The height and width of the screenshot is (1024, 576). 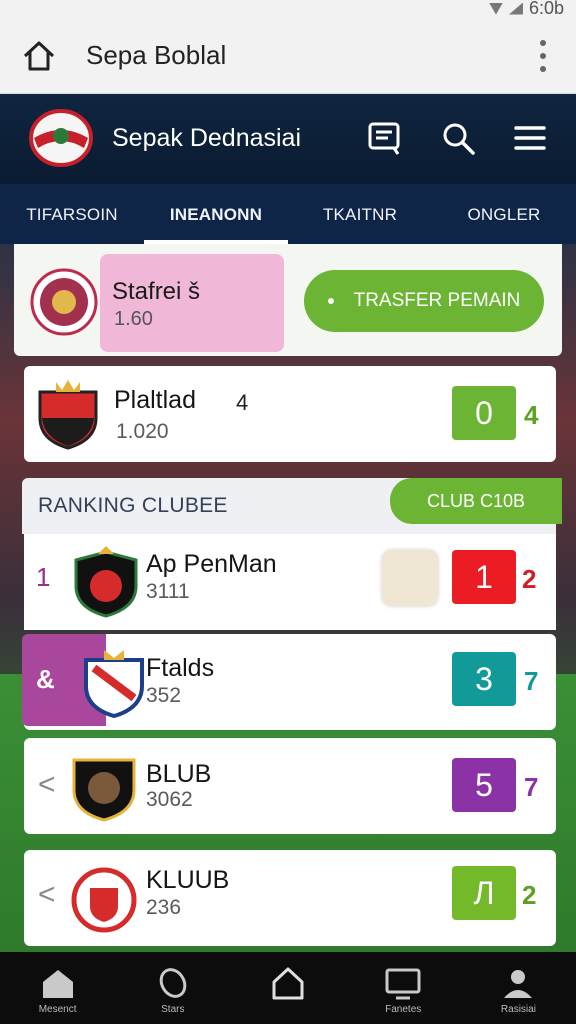 What do you see at coordinates (142, 431) in the screenshot?
I see `club-points: 1.020` at bounding box center [142, 431].